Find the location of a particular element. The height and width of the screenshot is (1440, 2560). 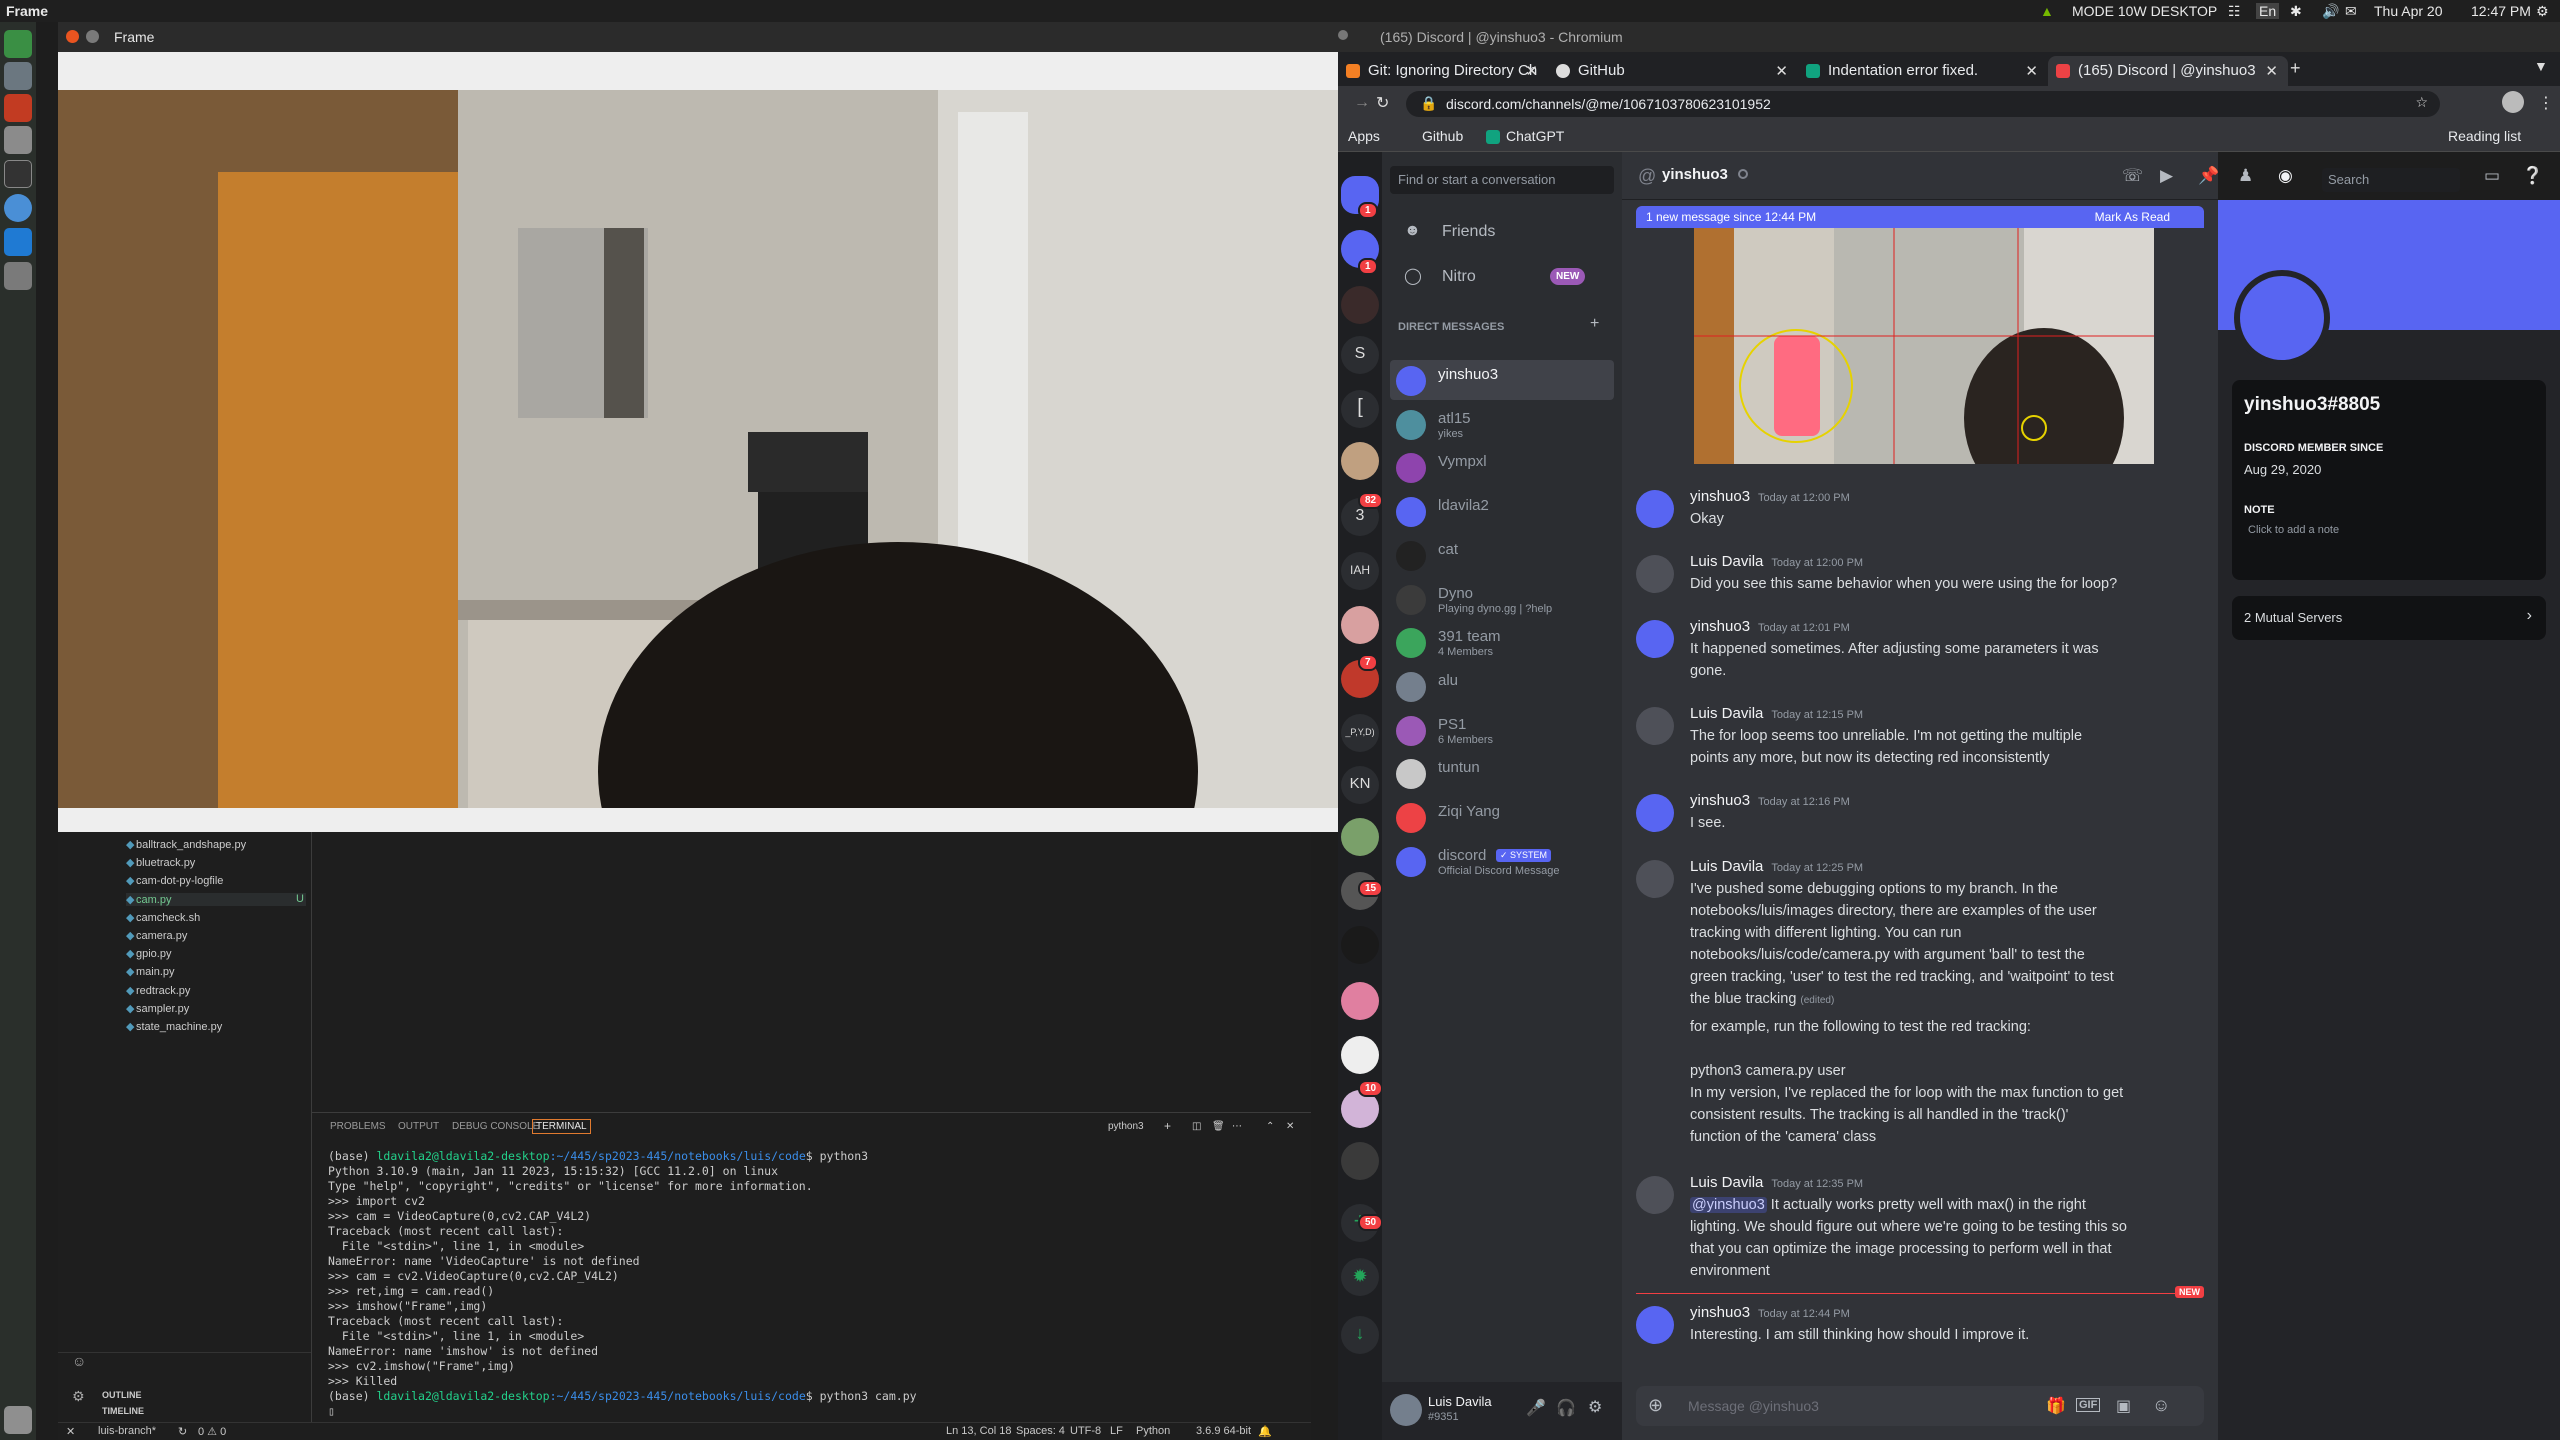

wifi-icon: ☷ is located at coordinates (2234, 11).